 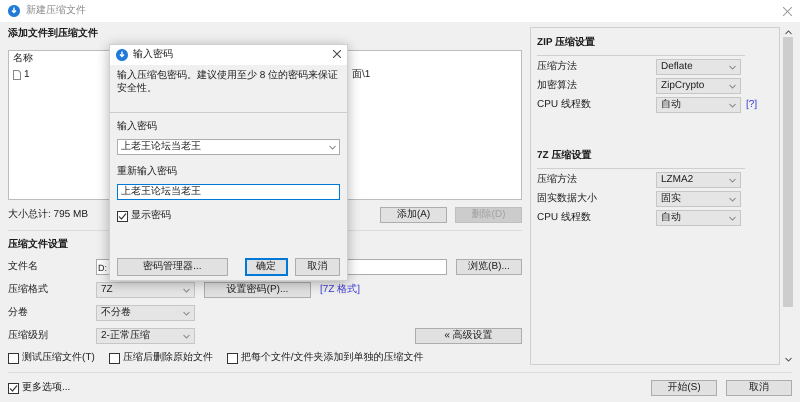 I want to click on dropdown: ZipCrypto, so click(x=698, y=86).